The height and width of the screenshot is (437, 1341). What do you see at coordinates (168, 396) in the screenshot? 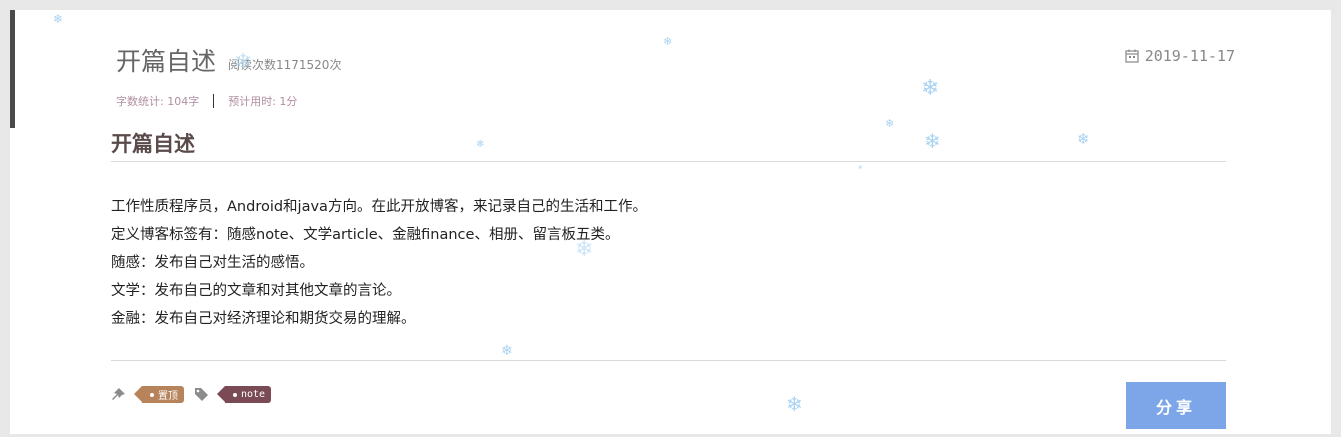
I see `tag-label: 置顶` at bounding box center [168, 396].